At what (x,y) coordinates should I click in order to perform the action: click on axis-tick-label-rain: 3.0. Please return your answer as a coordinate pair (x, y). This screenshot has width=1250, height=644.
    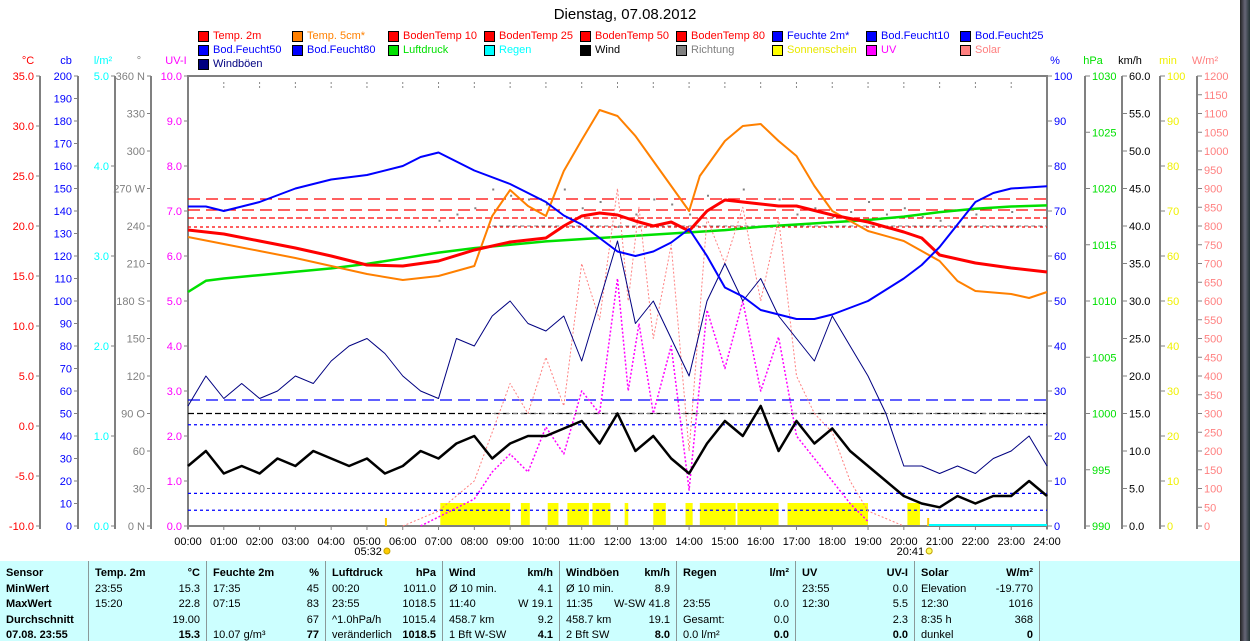
    Looking at the image, I should click on (101, 257).